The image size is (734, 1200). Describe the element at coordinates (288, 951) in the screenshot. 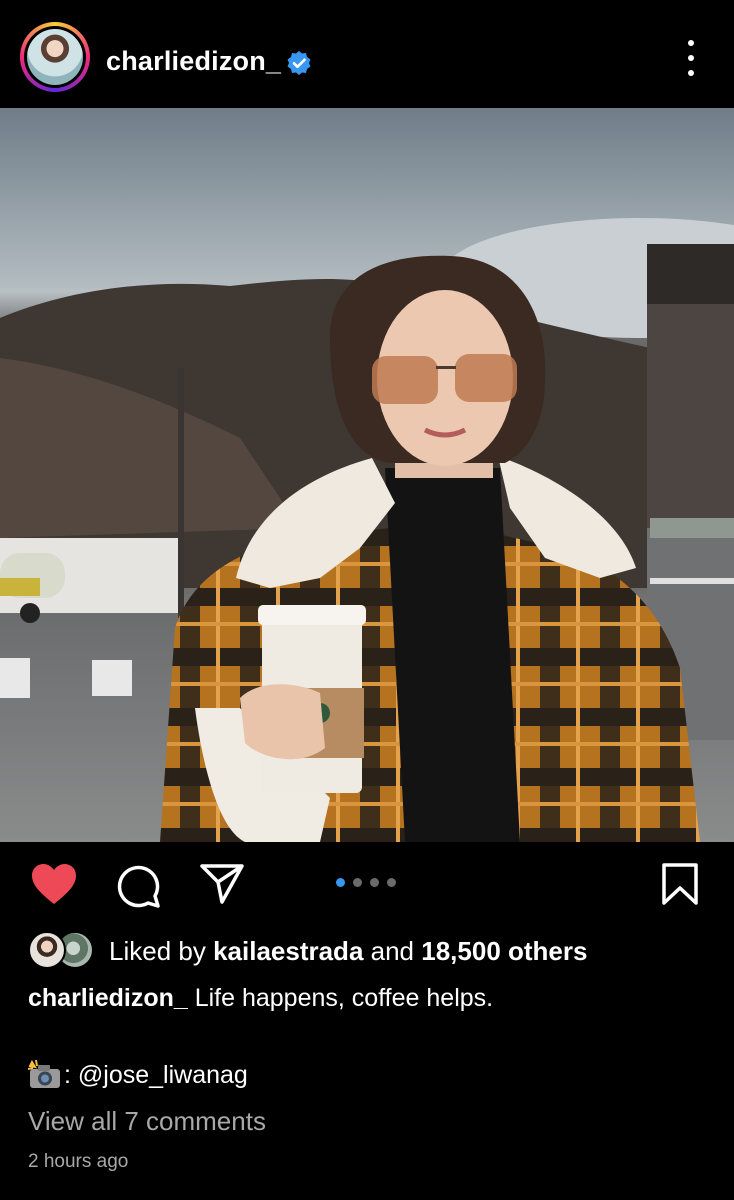

I see `liker-username-link: kailaestrada` at that location.